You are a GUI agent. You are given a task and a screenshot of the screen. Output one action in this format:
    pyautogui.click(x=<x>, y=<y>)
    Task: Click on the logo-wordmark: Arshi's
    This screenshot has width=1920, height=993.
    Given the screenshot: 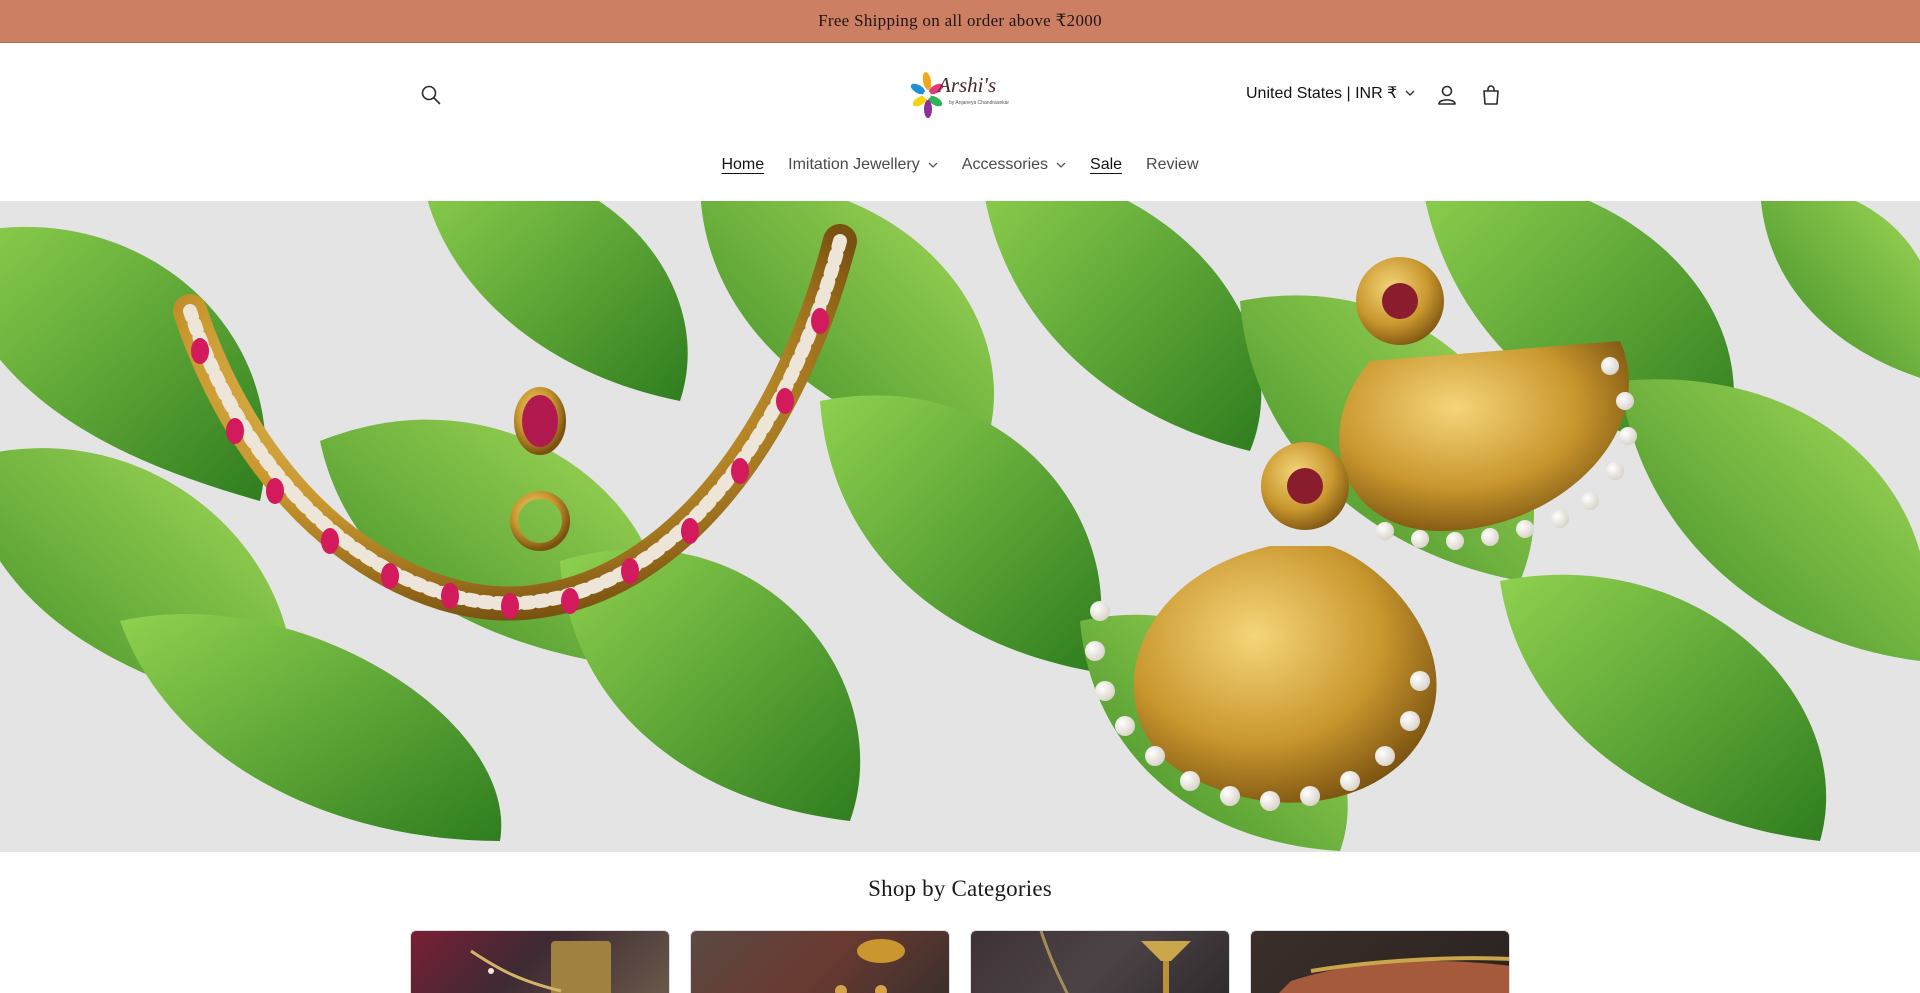 What is the action you would take?
    pyautogui.click(x=967, y=85)
    